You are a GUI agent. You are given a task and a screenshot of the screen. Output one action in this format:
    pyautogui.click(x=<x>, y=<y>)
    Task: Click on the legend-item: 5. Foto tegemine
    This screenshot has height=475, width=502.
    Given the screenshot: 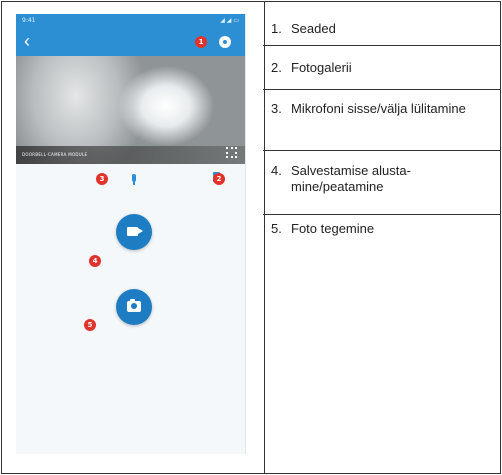 What is the action you would take?
    pyautogui.click(x=381, y=235)
    